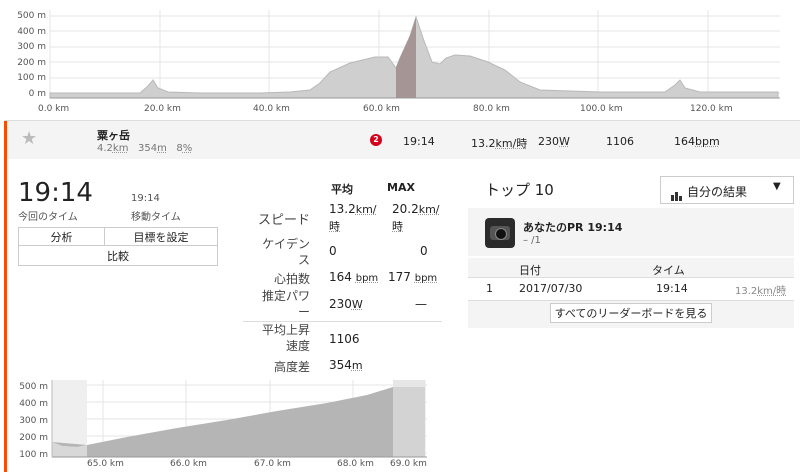  Describe the element at coordinates (771, 291) in the screenshot. I see `row-speed-unit: km/時` at that location.